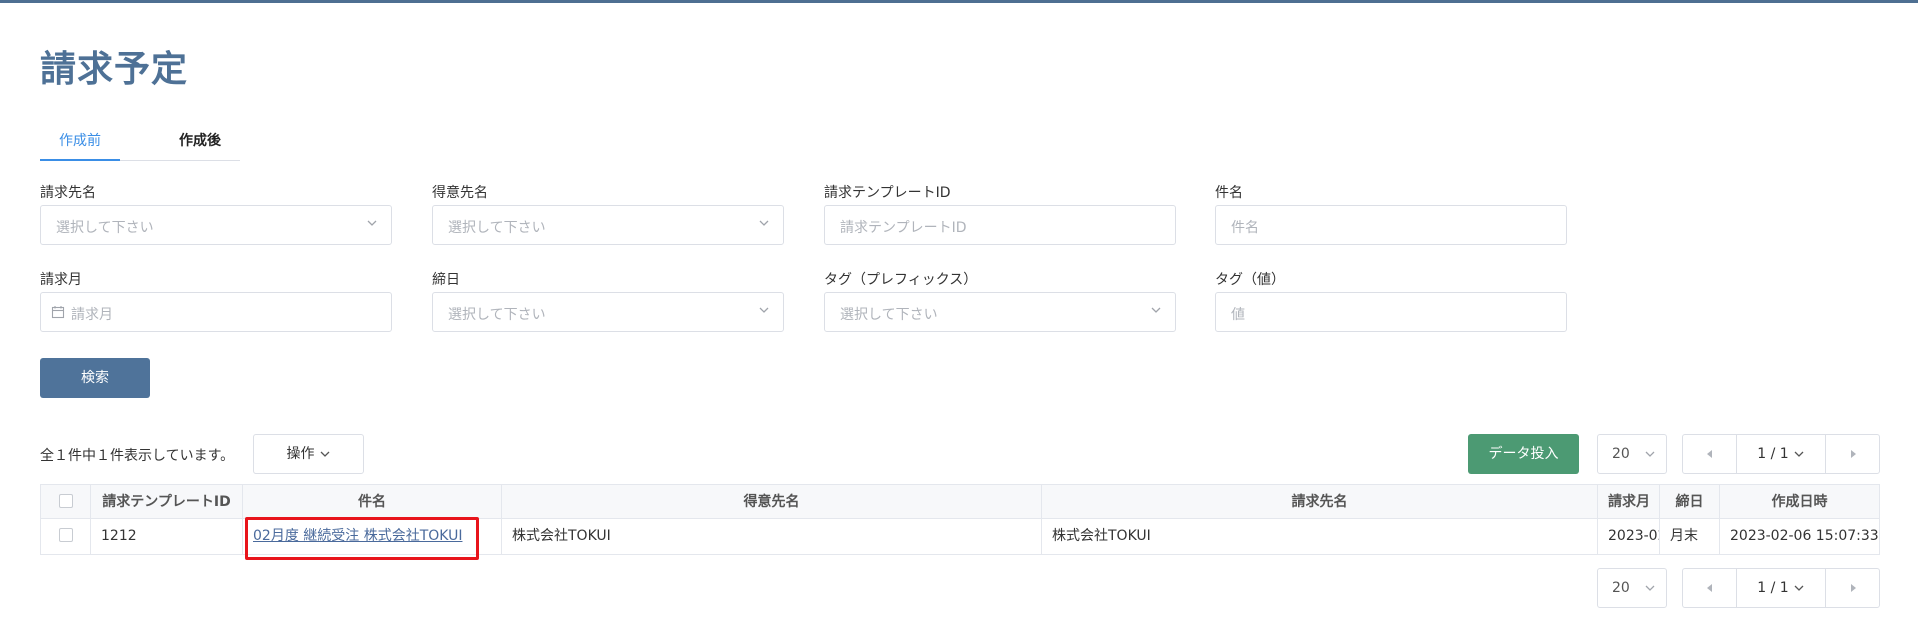 Image resolution: width=1918 pixels, height=643 pixels. Describe the element at coordinates (1391, 312) in the screenshot. I see `tag-value-input: 値` at that location.